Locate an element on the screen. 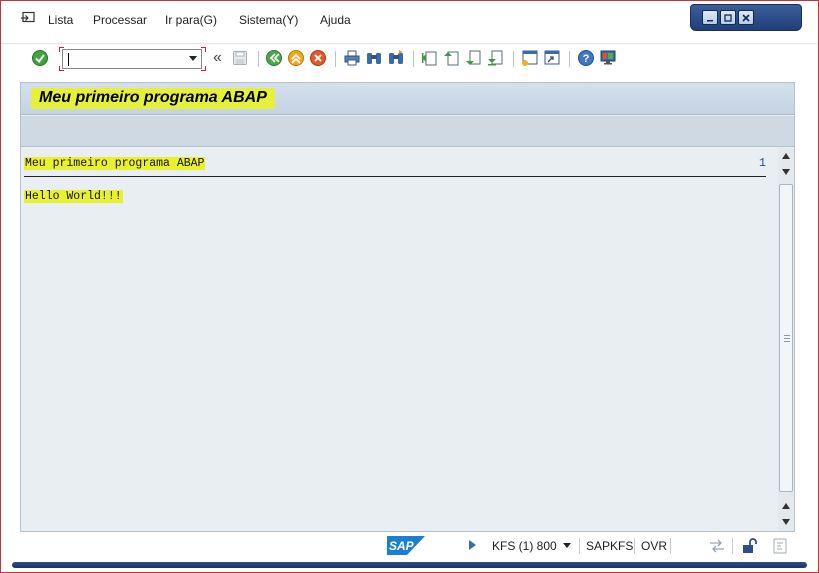 The height and width of the screenshot is (573, 819). back-icon is located at coordinates (274, 58).